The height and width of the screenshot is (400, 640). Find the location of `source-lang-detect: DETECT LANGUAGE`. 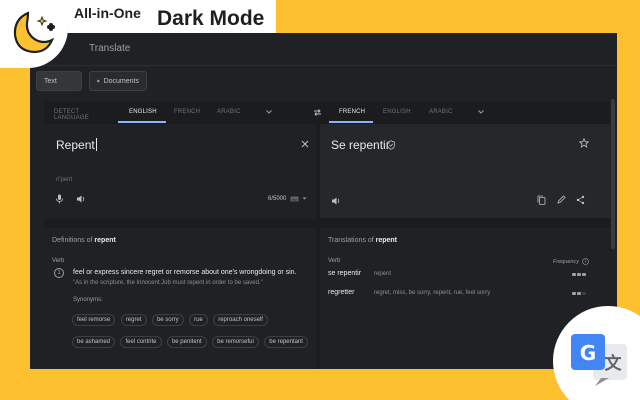

source-lang-detect: DETECT LANGUAGE is located at coordinates (71, 115).